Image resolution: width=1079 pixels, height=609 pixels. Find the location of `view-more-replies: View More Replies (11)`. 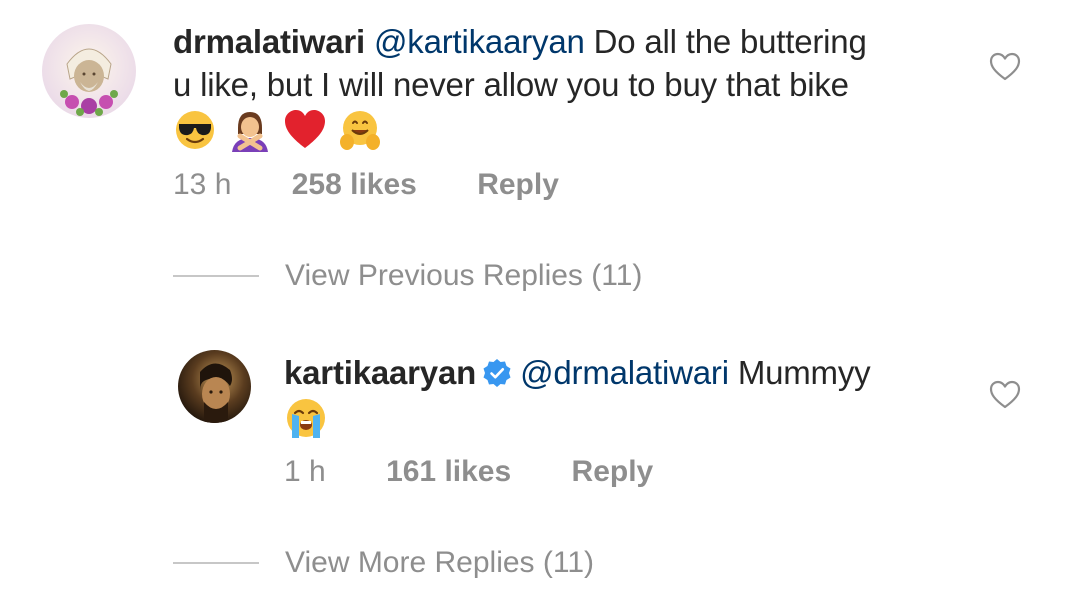

view-more-replies: View More Replies (11) is located at coordinates (383, 563).